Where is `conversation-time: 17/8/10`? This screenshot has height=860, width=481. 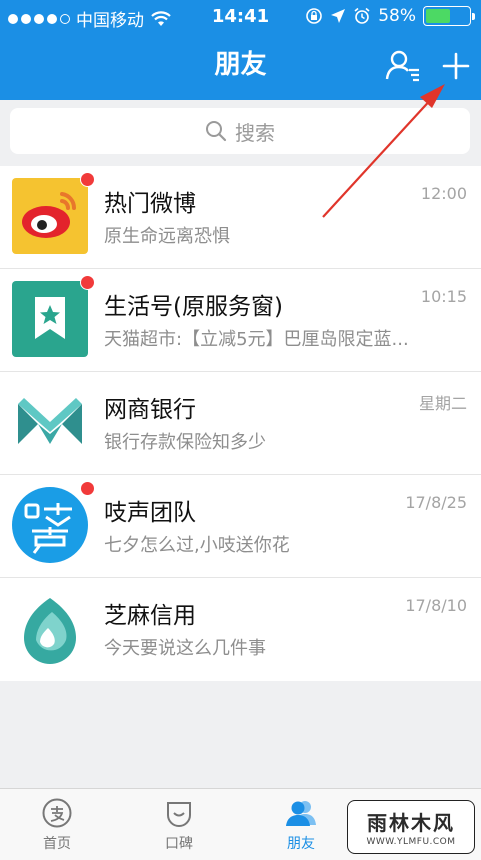
conversation-time: 17/8/10 is located at coordinates (436, 605).